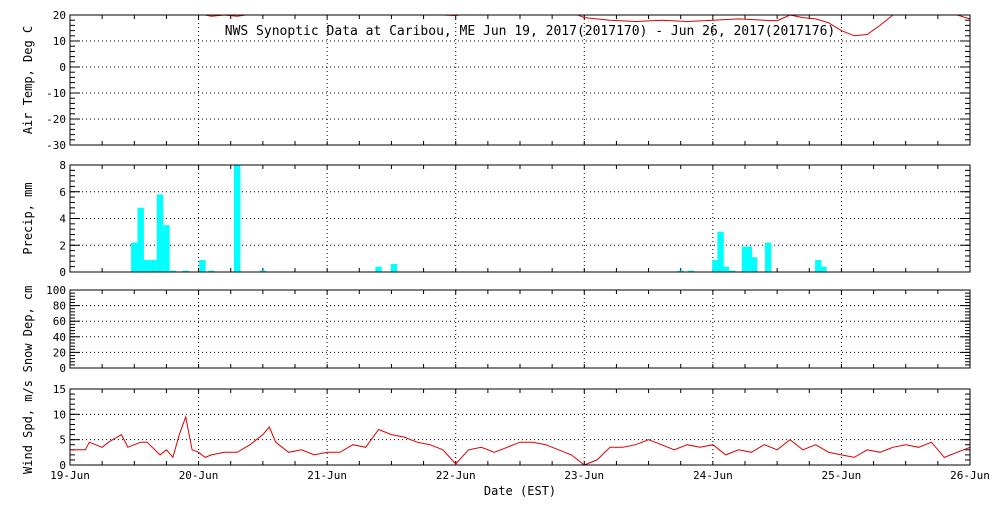 This screenshot has height=505, width=1000. I want to click on x-tick-label: 24-Jun, so click(713, 475).